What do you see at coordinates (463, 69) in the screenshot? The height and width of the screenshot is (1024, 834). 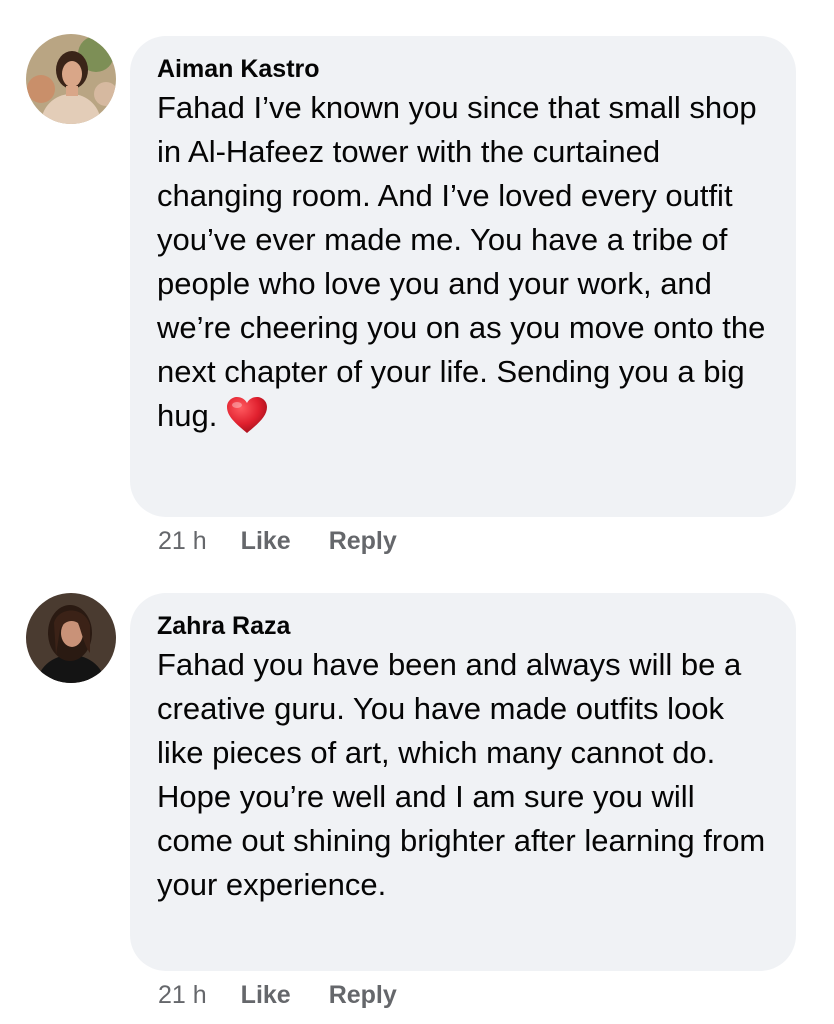 I see `comment-author: Aiman Kastro` at bounding box center [463, 69].